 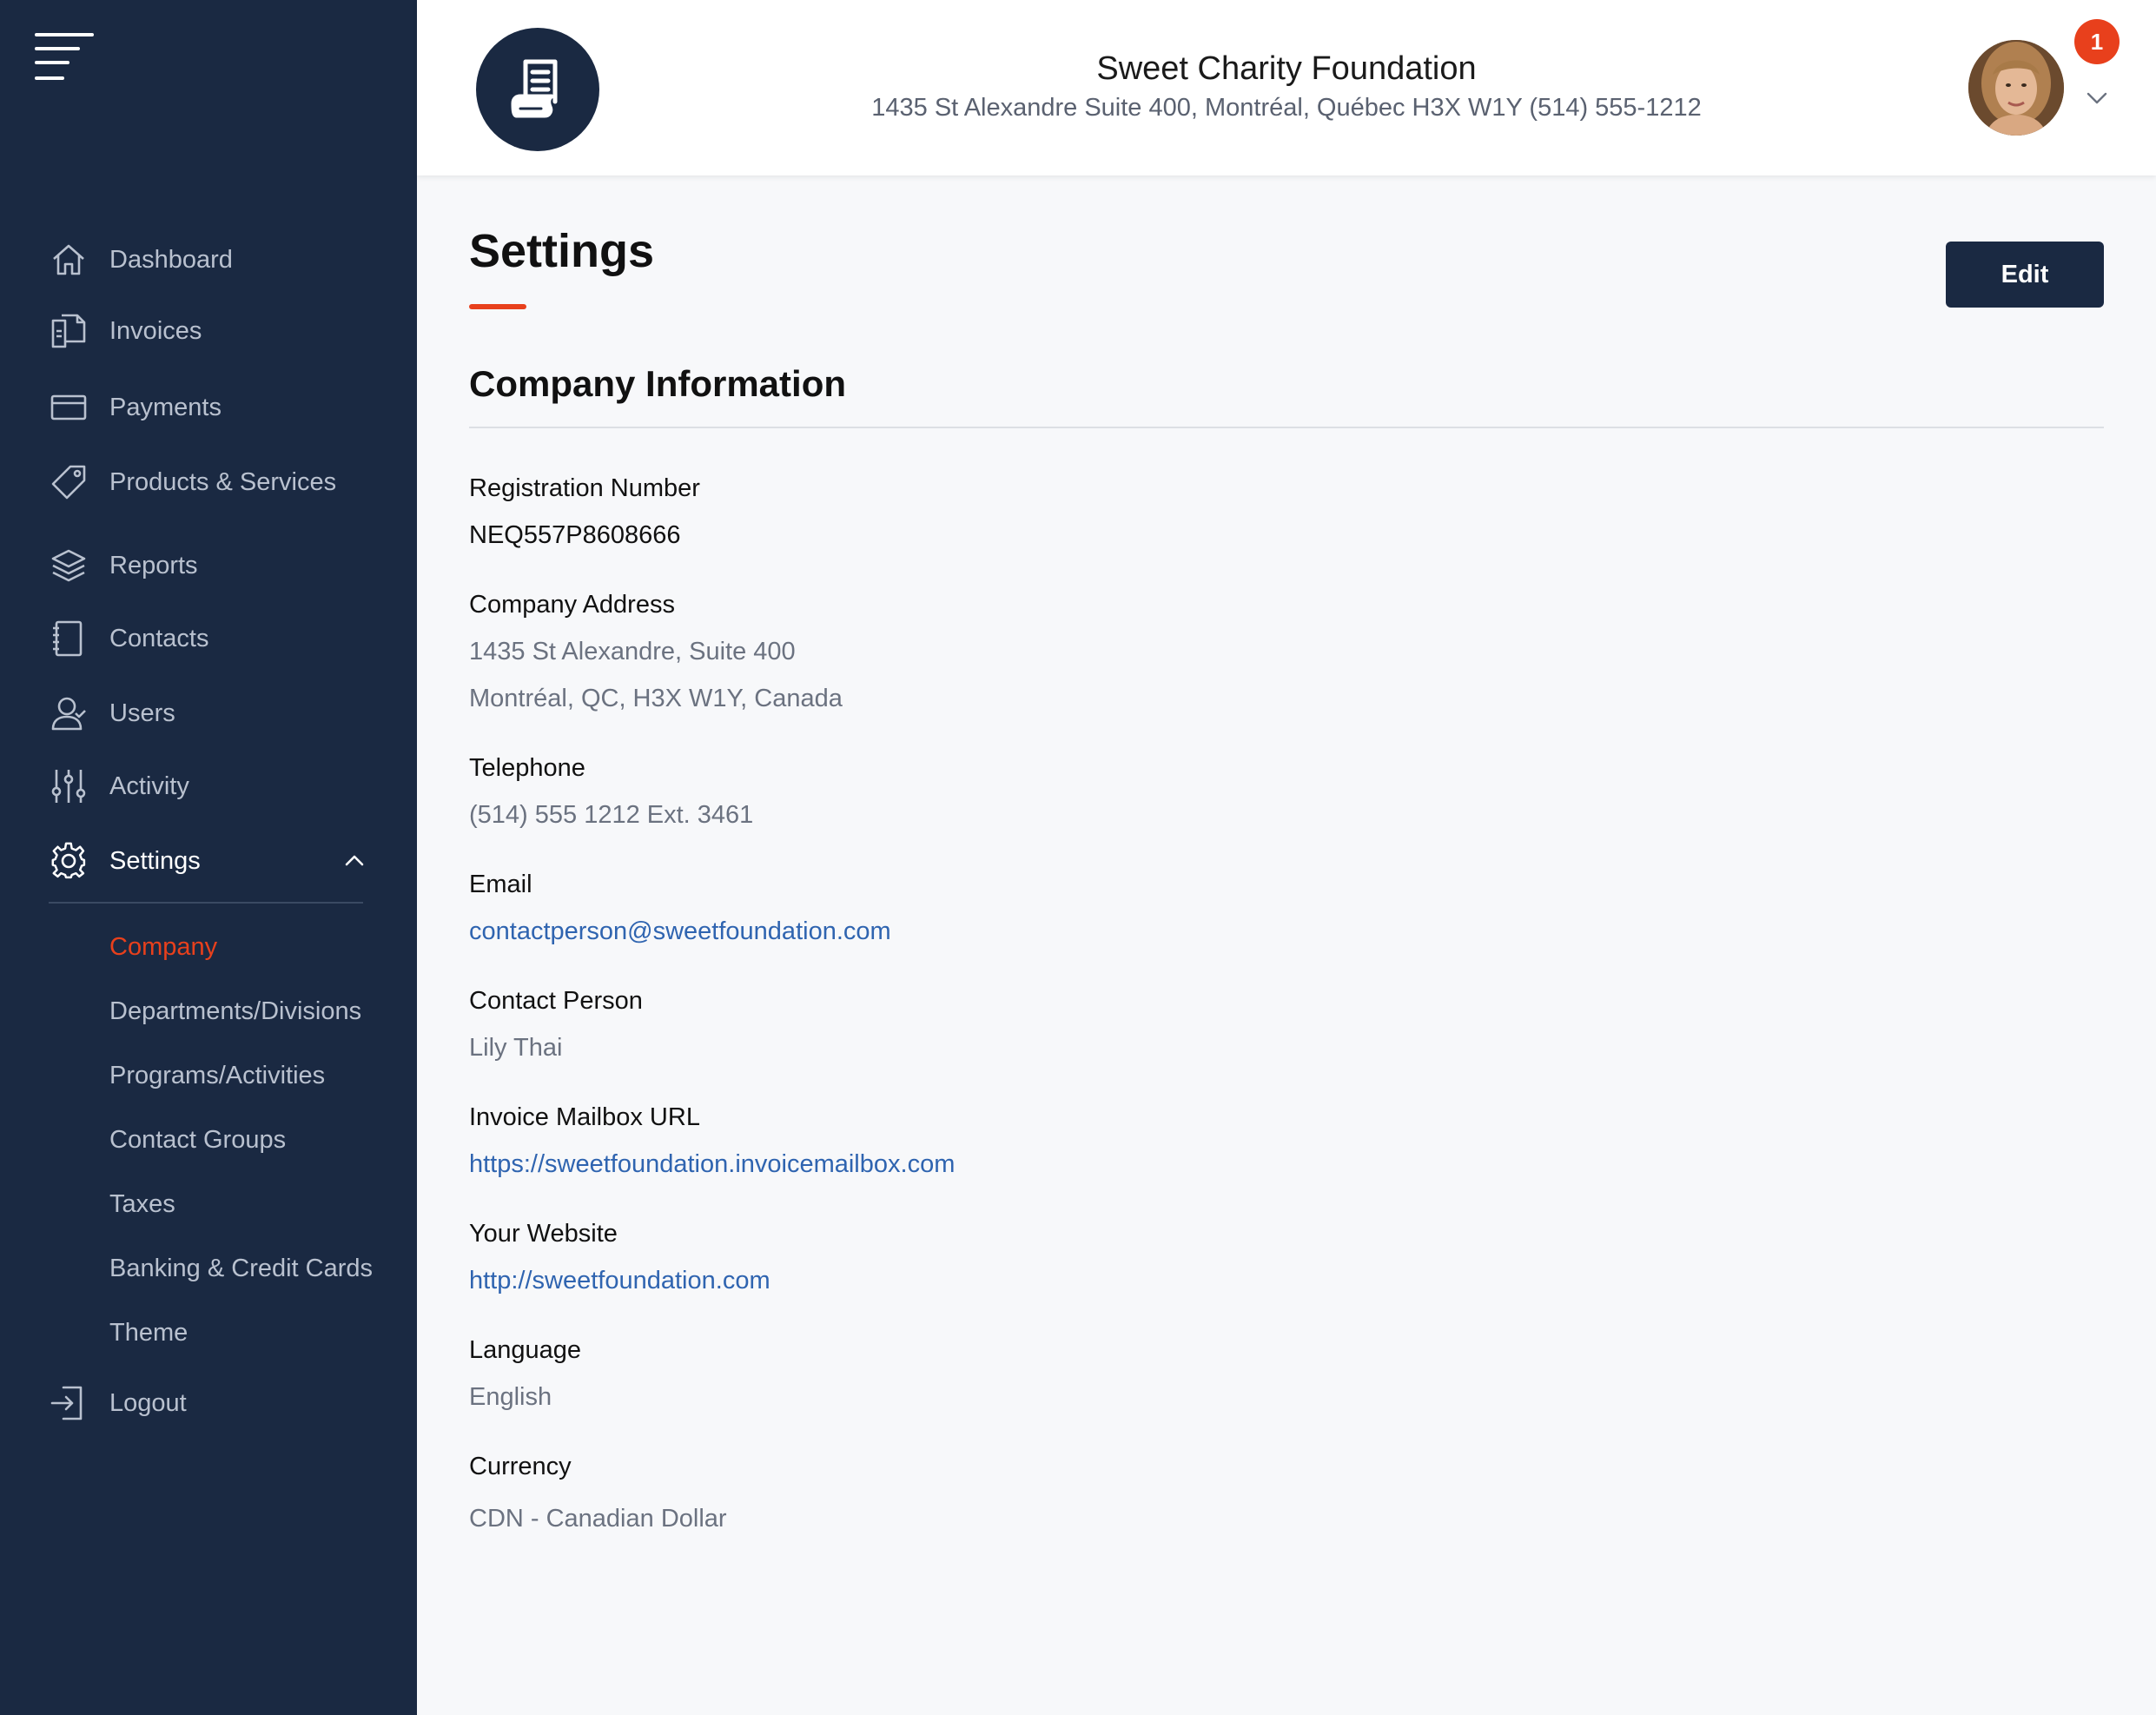 I want to click on currency-value: CDN - Canadian Dollar, so click(x=598, y=1519).